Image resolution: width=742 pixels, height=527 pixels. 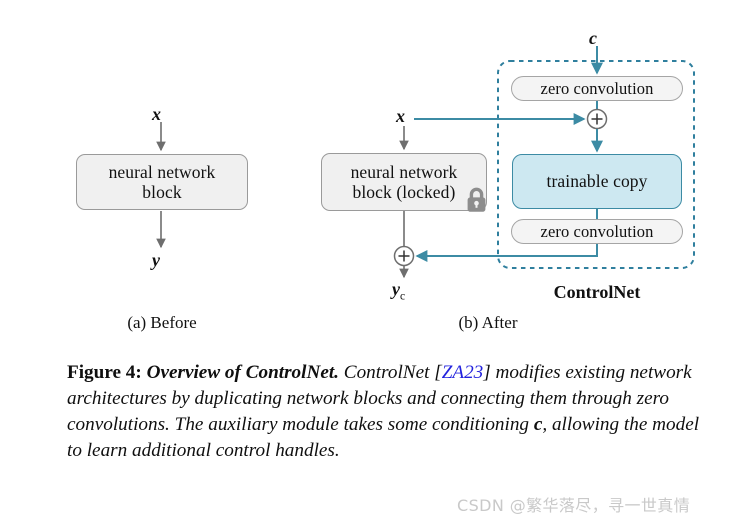 I want to click on condition-label-c: c, so click(x=593, y=38).